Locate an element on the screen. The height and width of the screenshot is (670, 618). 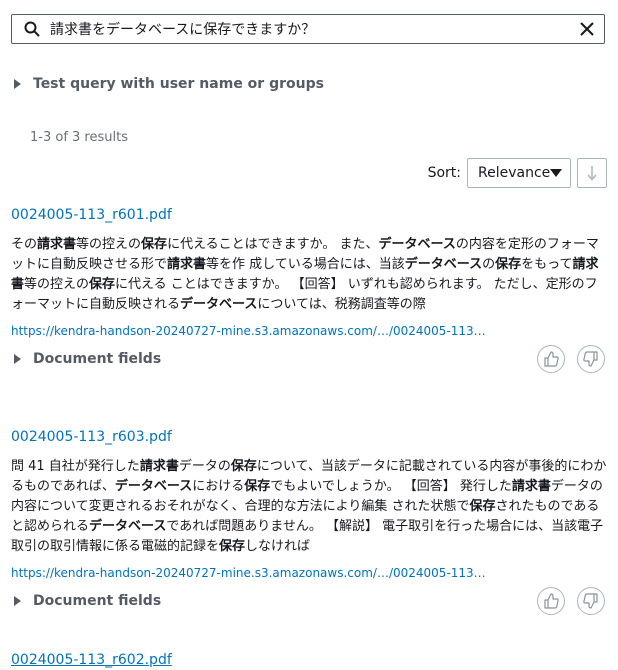
search-bar is located at coordinates (308, 29).